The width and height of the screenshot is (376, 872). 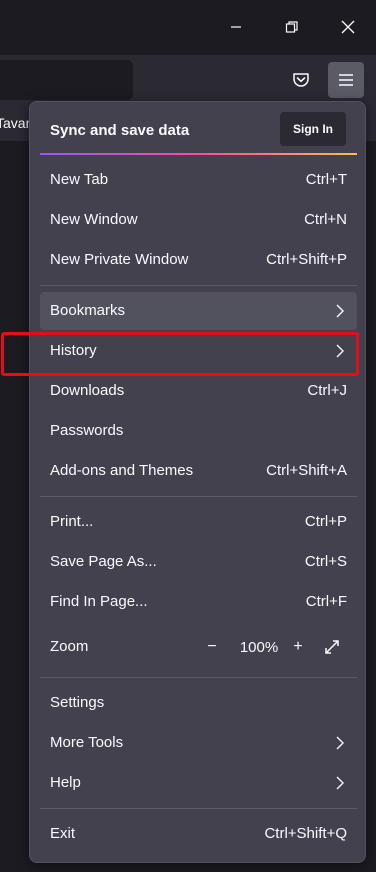 What do you see at coordinates (313, 129) in the screenshot?
I see `sign-in-button: Sign In` at bounding box center [313, 129].